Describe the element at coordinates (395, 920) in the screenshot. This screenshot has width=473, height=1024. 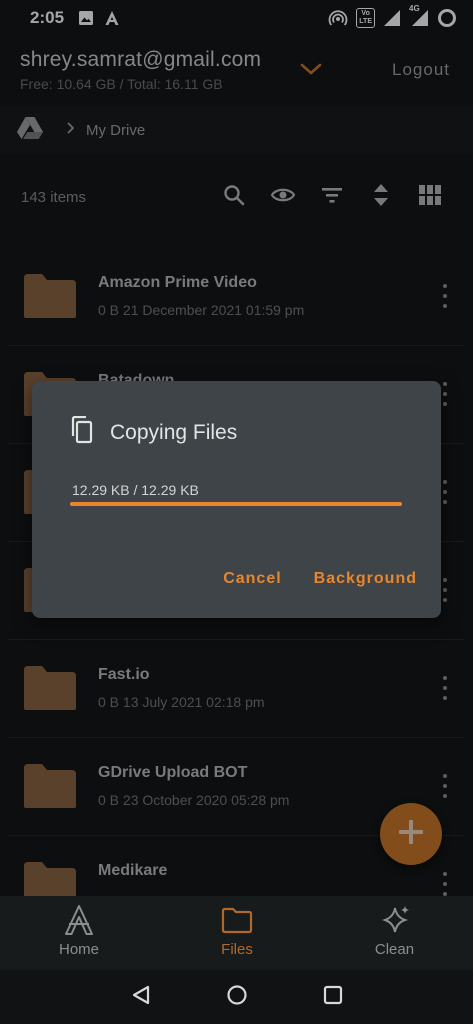
I see `sparkle-icon` at that location.